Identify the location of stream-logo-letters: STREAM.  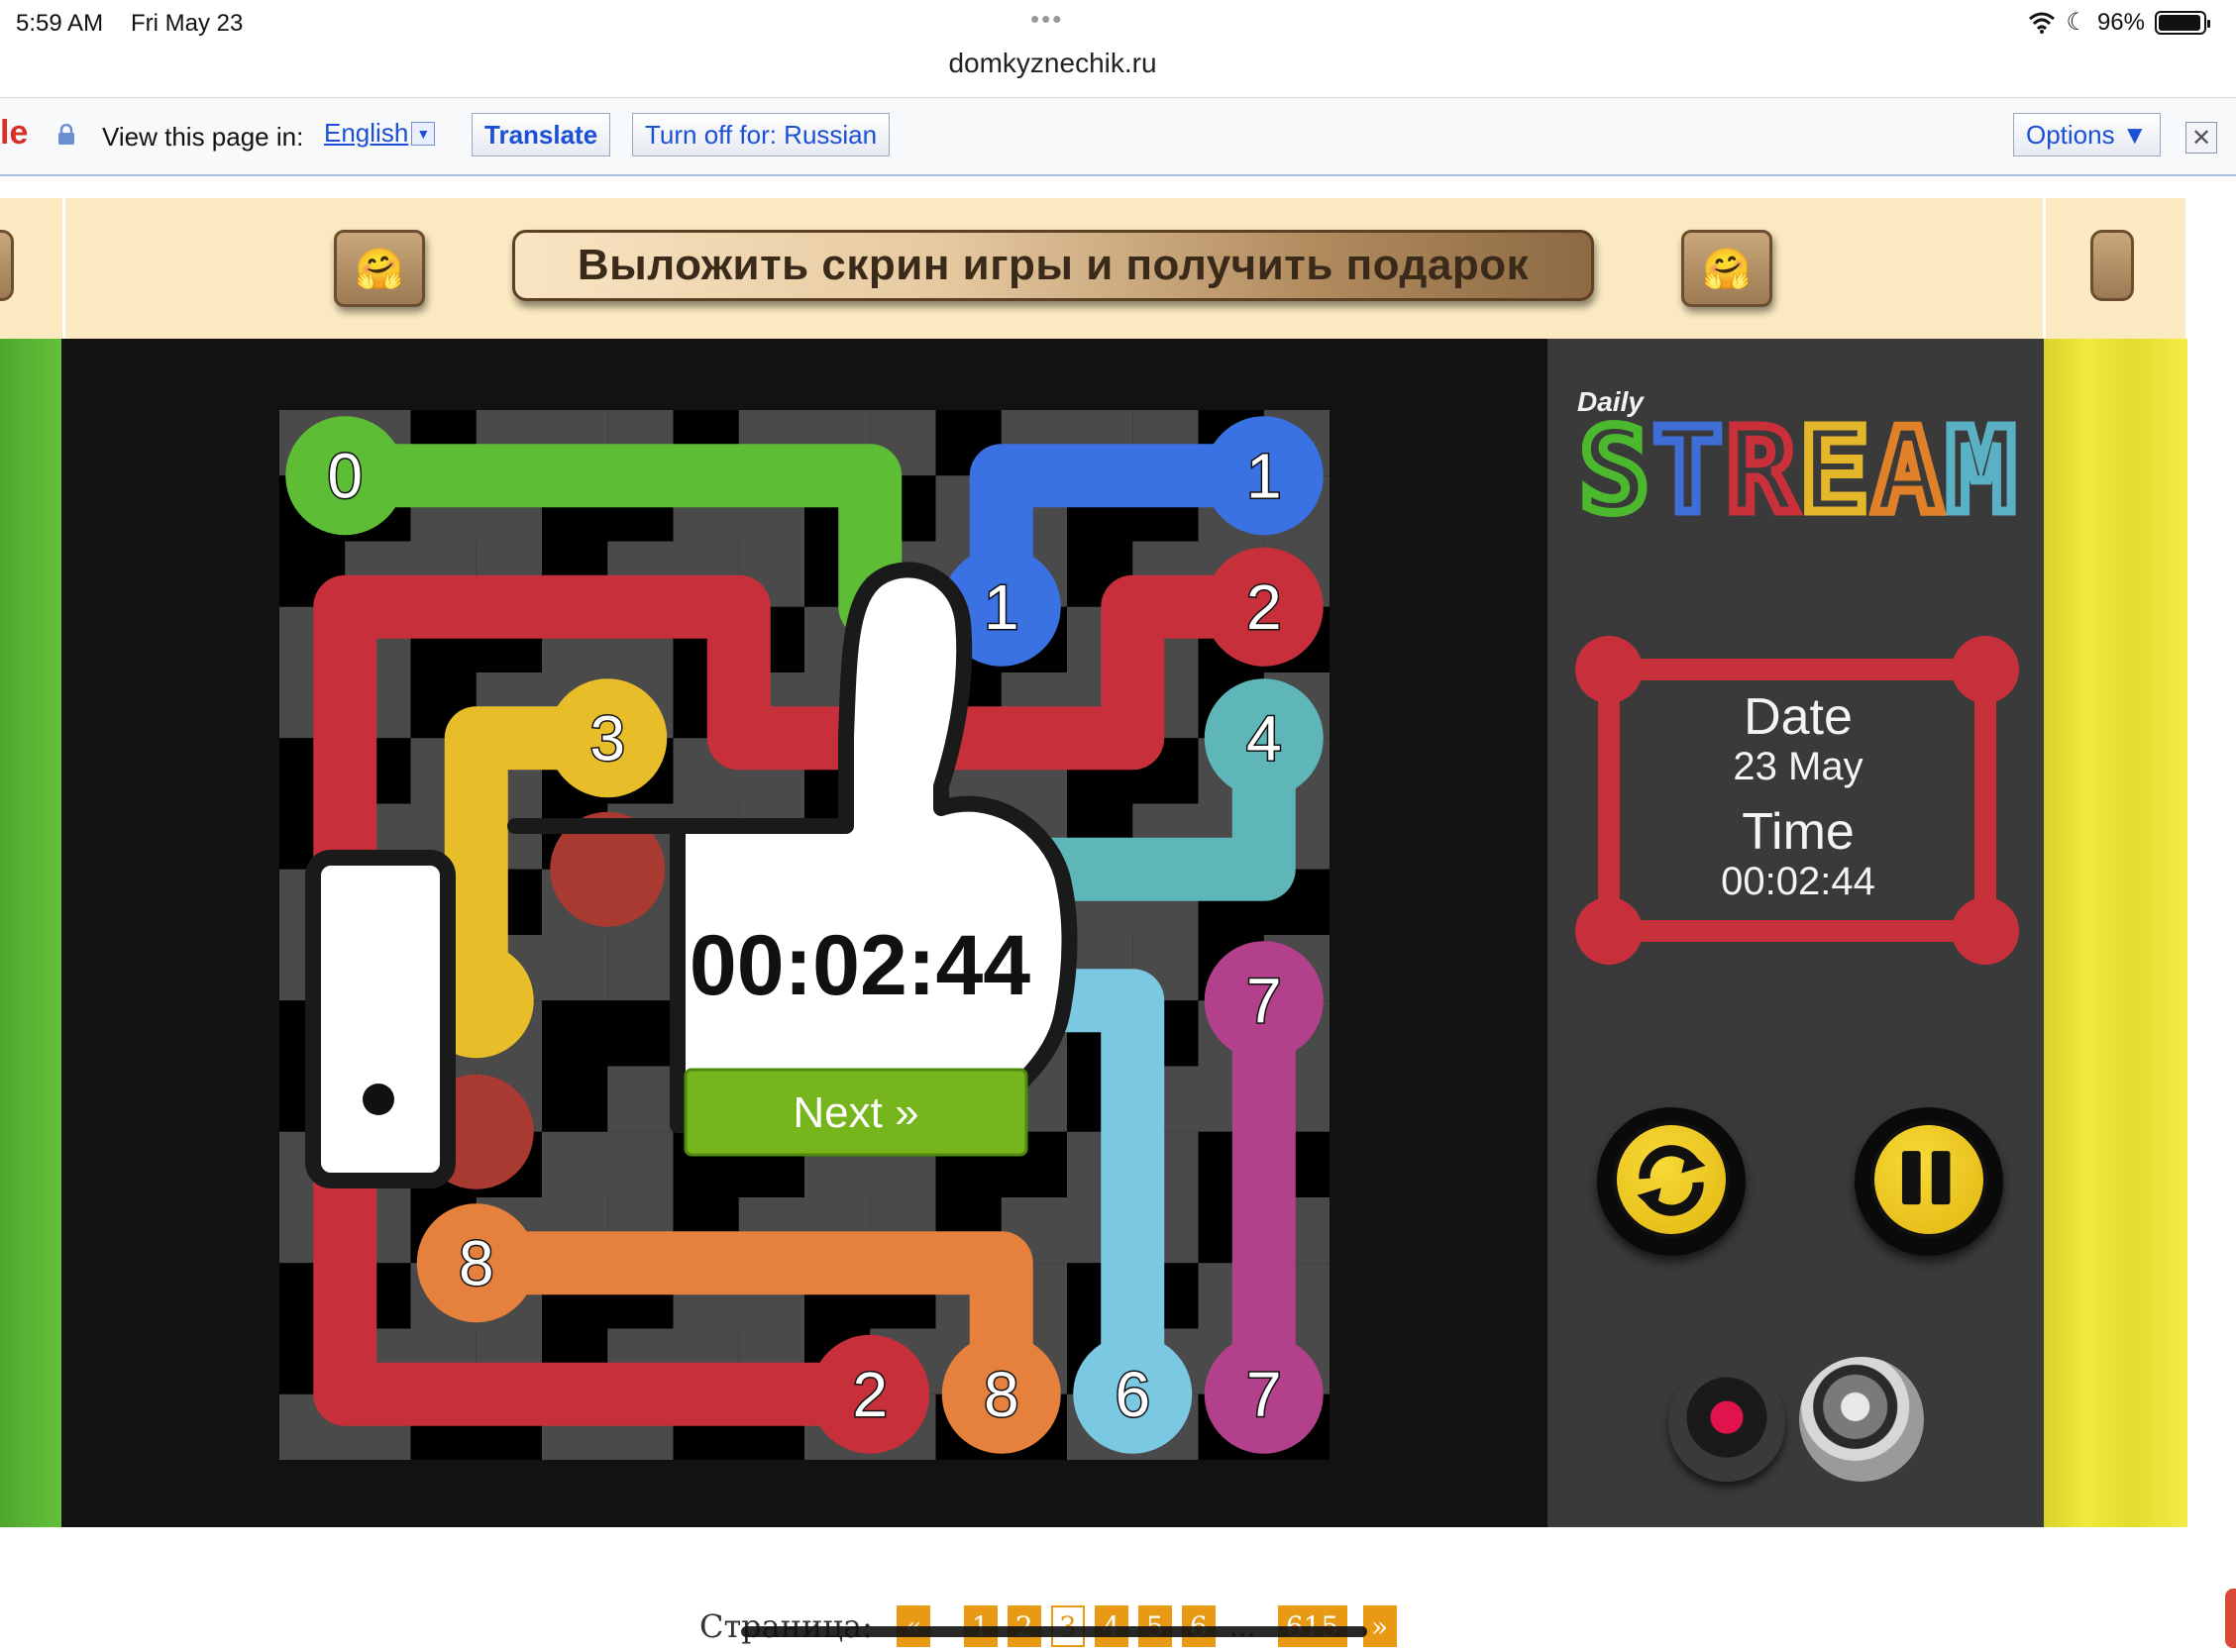
(1796, 474).